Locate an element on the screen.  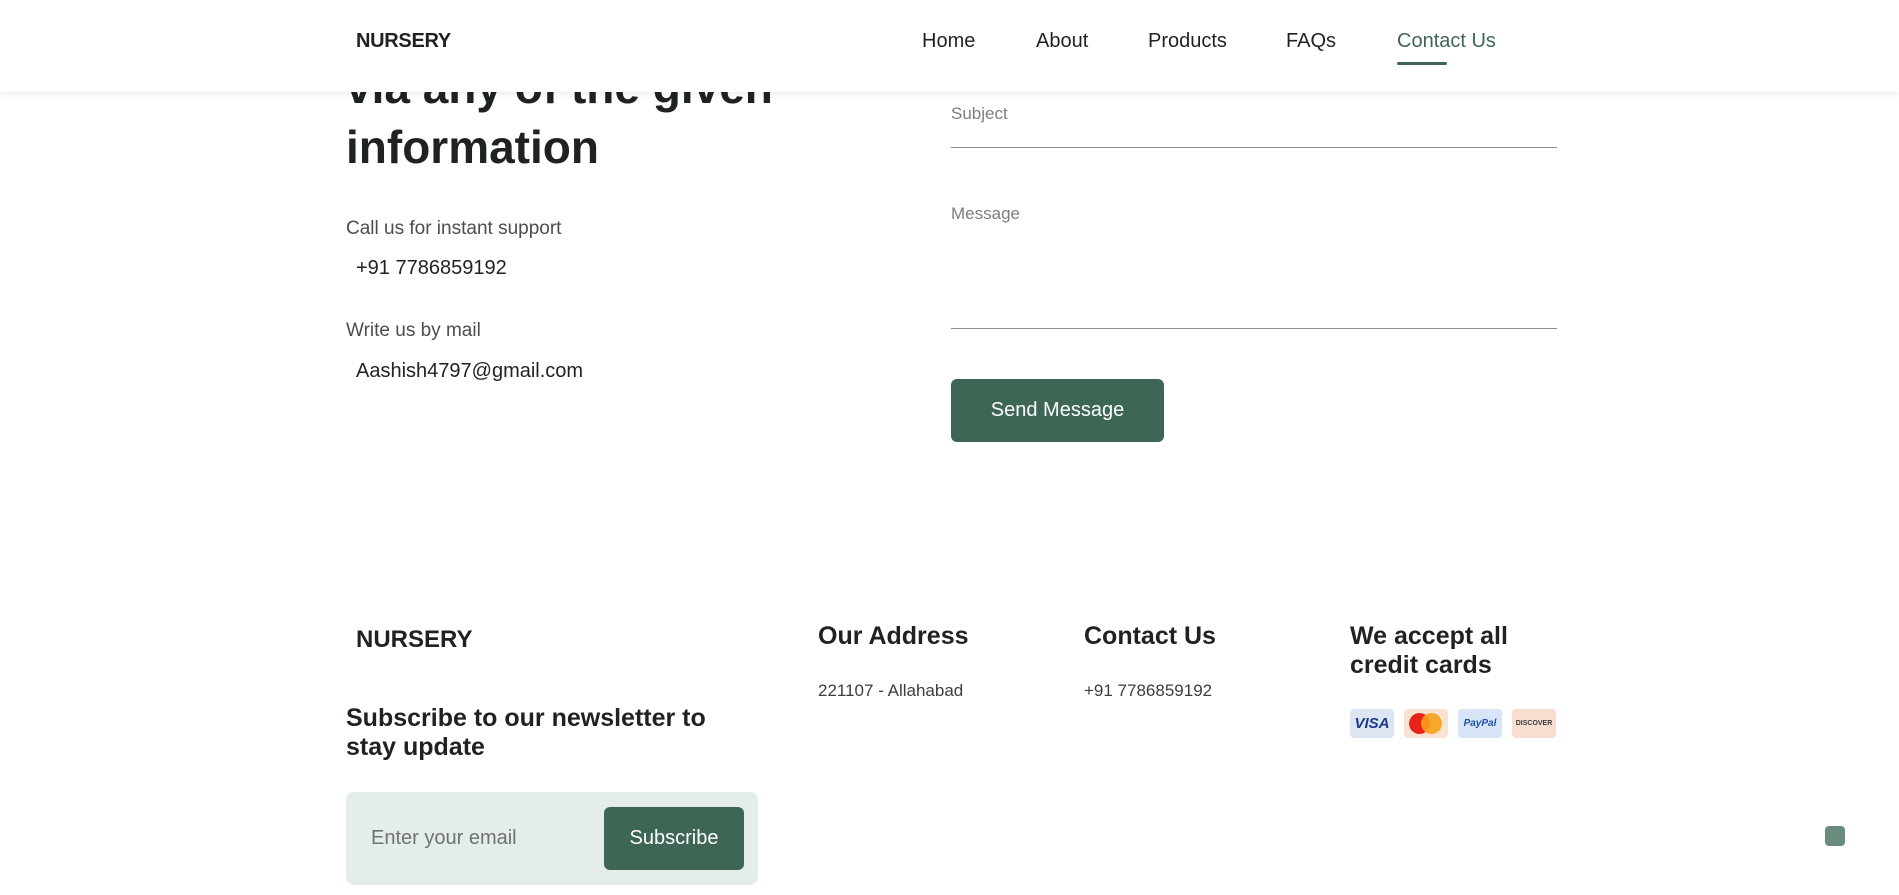
address-title: Our Address is located at coordinates (893, 636).